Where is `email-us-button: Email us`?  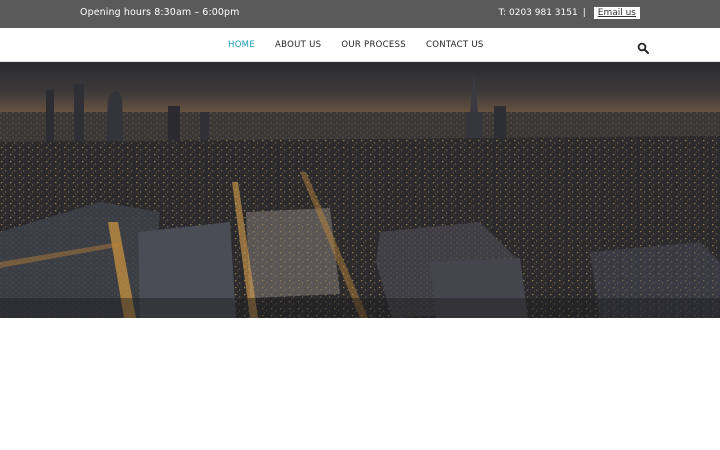
email-us-button: Email us is located at coordinates (616, 13).